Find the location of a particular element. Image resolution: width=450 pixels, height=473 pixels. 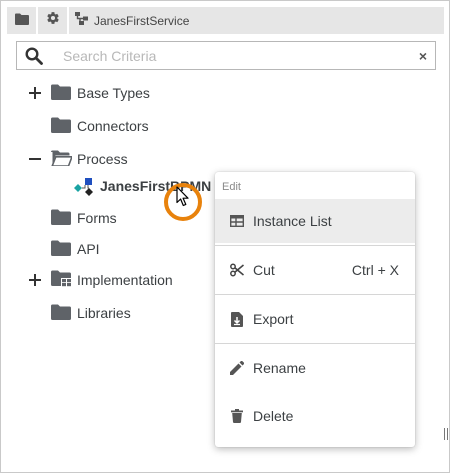

gear-icon is located at coordinates (53, 20).